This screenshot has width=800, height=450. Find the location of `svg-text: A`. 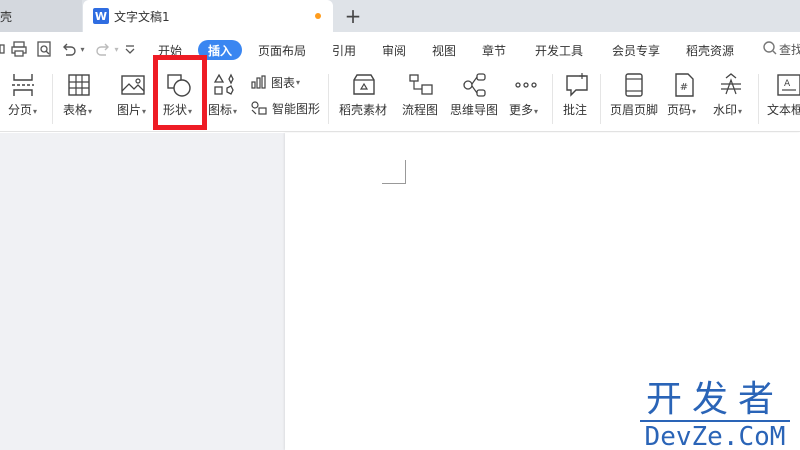

svg-text: A is located at coordinates (787, 84).